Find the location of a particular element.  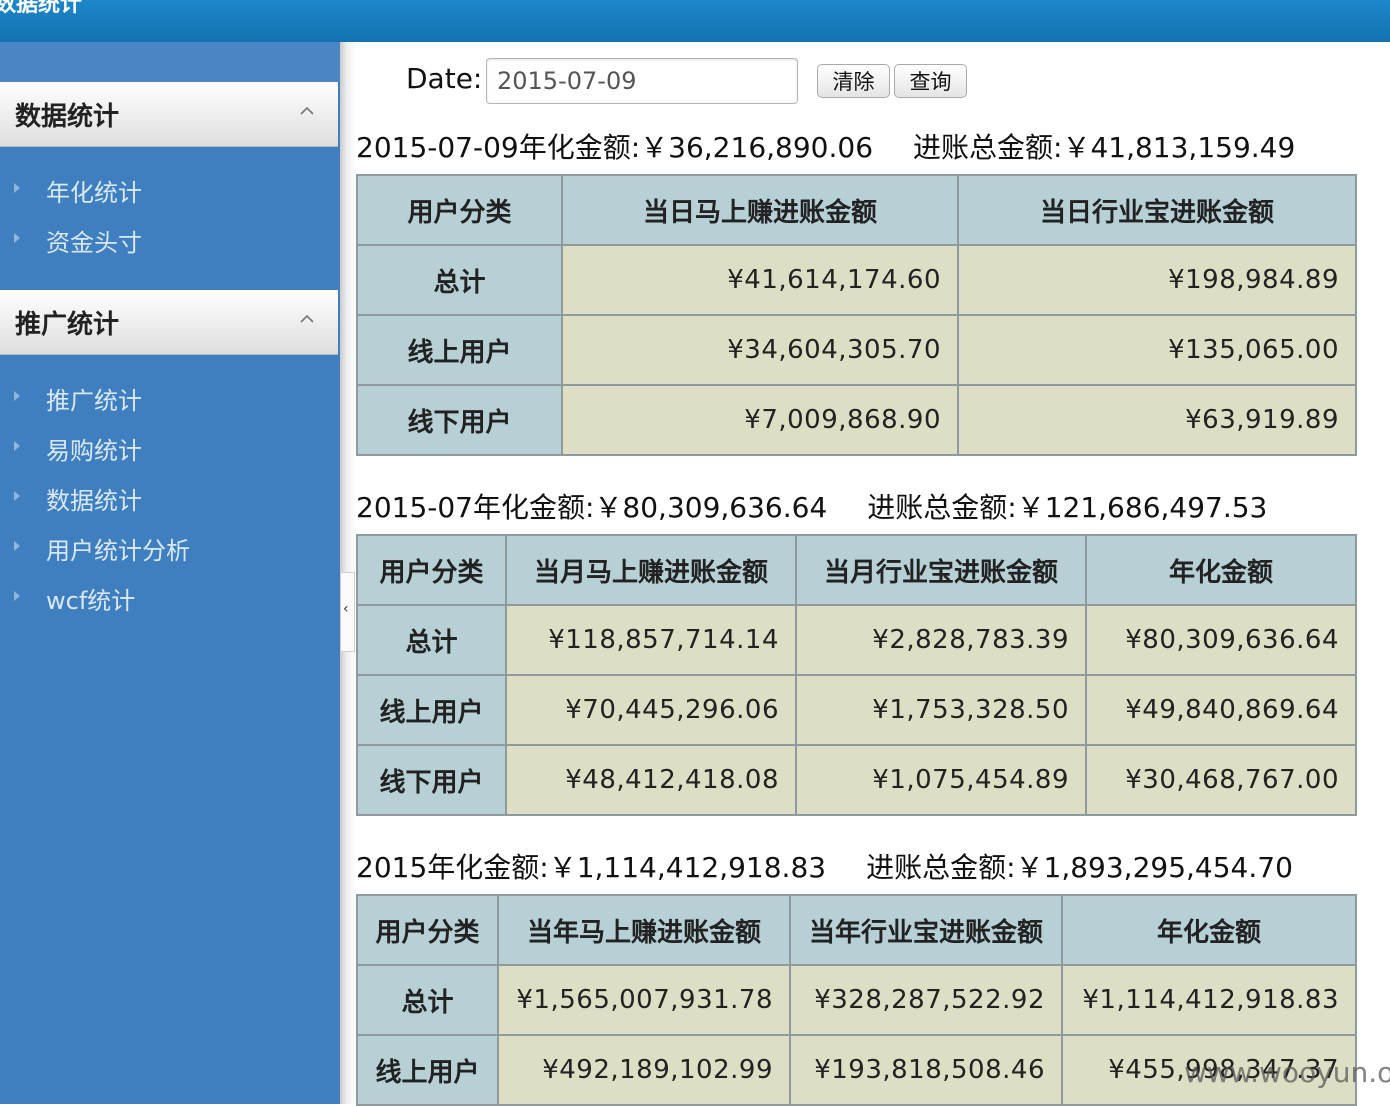

sidebar-item-label: 年化统计 is located at coordinates (94, 193).